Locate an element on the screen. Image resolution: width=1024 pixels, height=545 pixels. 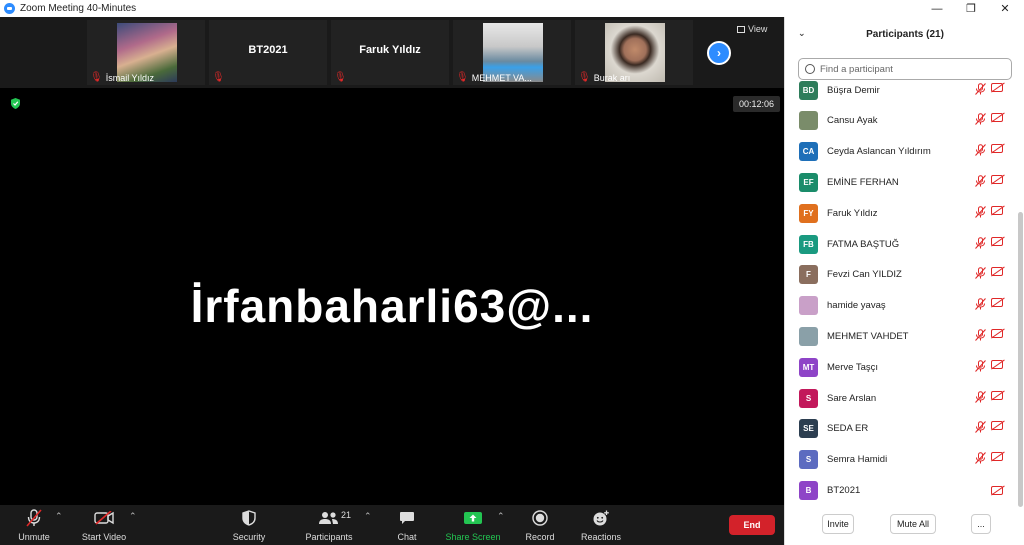
record-button: Record is located at coordinates (540, 525).